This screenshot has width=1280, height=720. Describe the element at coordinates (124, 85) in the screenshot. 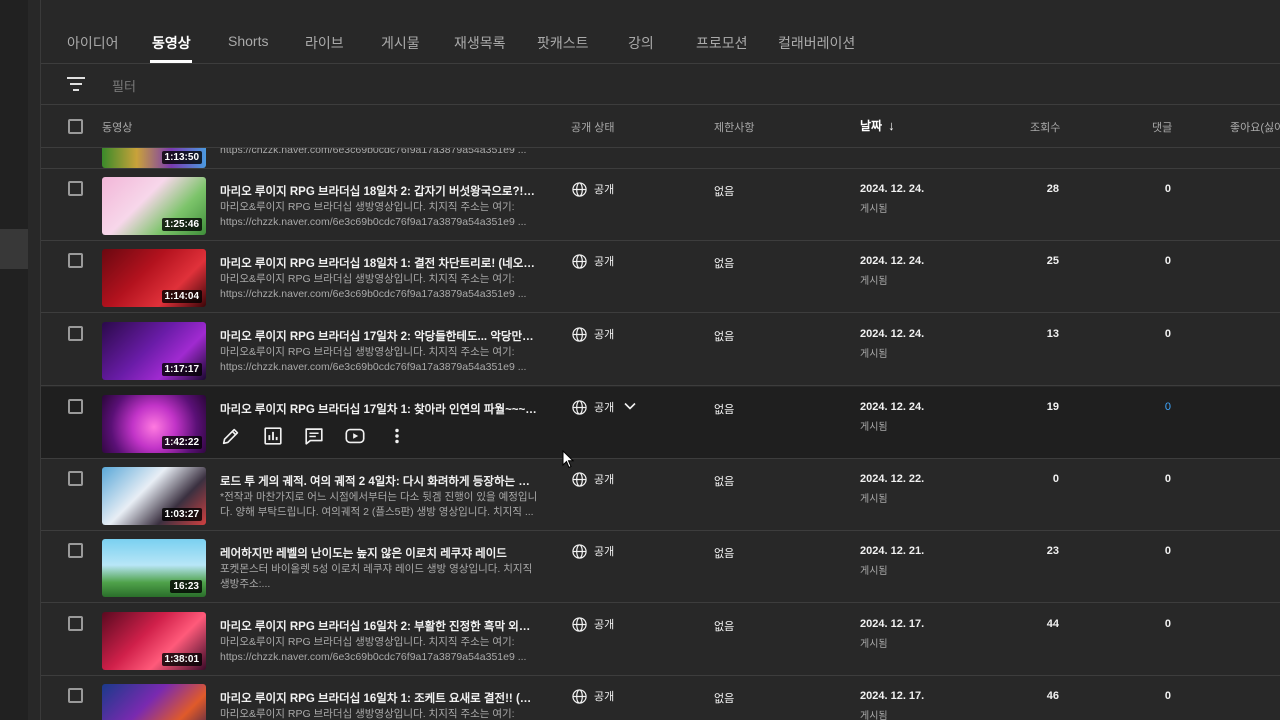

I see `filter-input: 필터` at that location.